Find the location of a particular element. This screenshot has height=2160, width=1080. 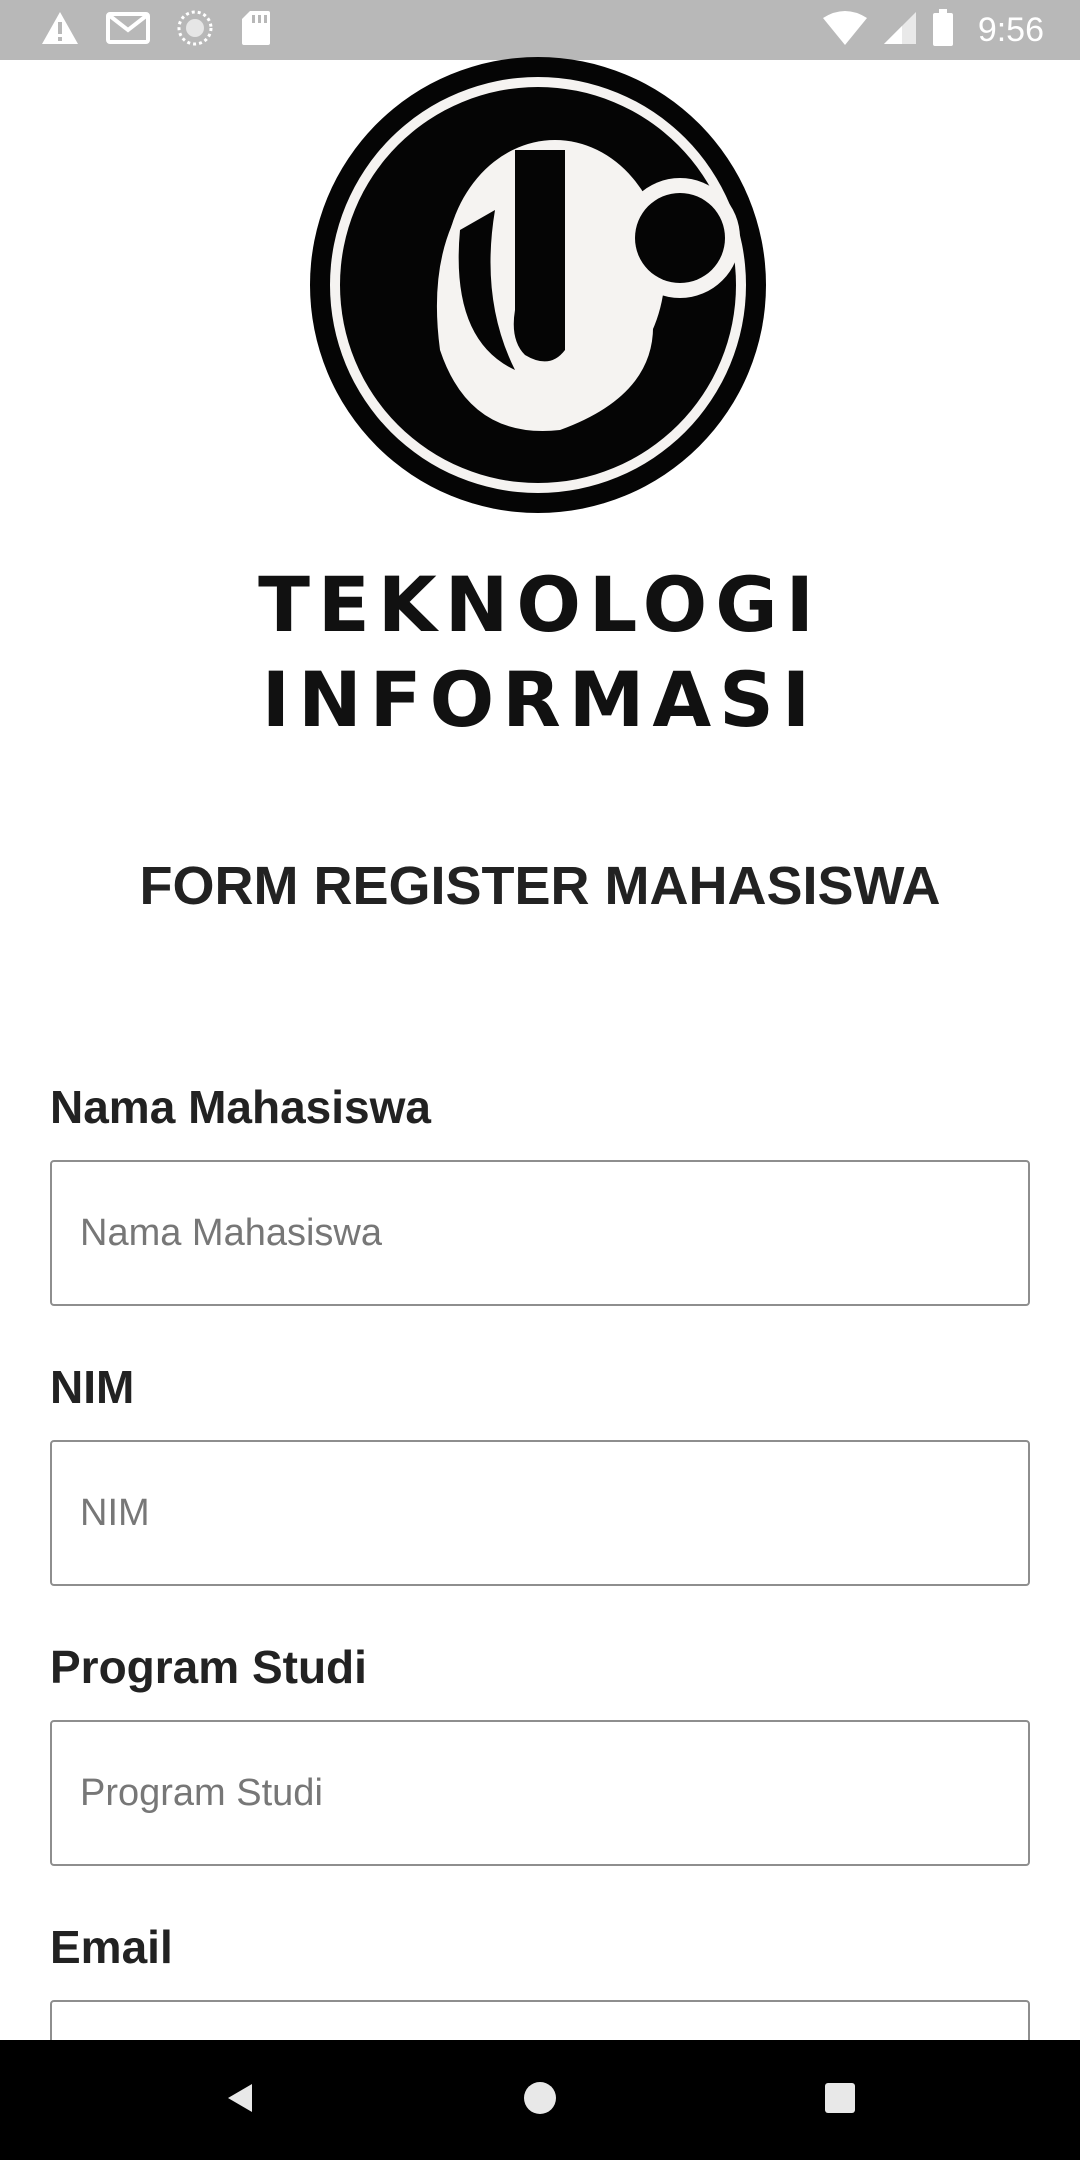

nama-mahasiswa-label: Nama Mahasiswa is located at coordinates (240, 1107).